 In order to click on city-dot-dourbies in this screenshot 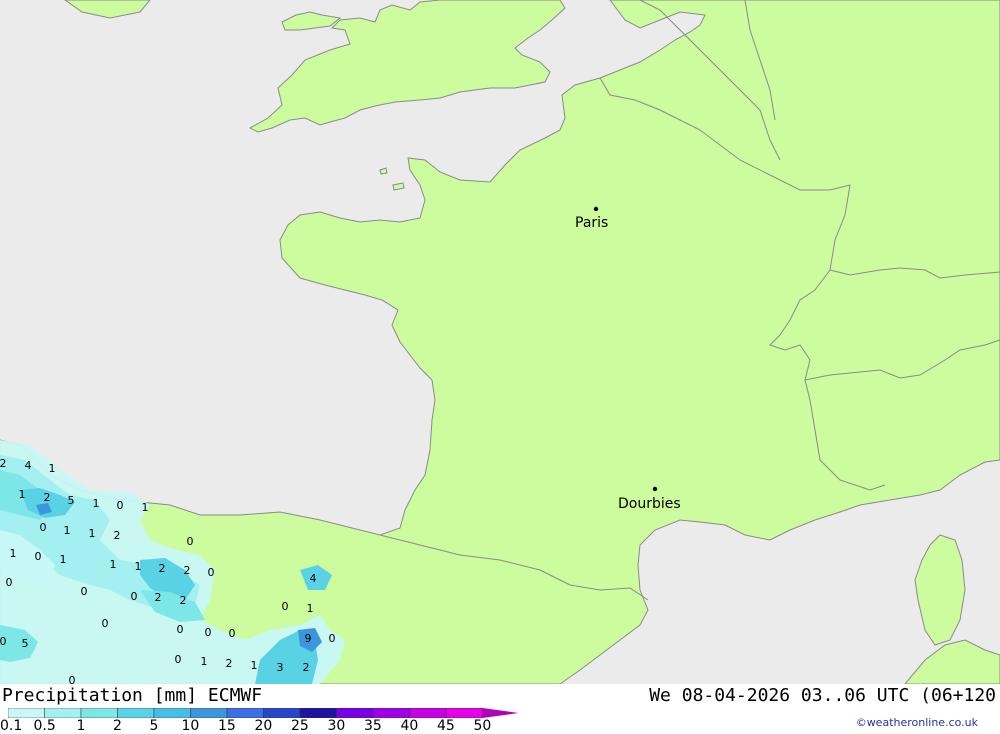, I will do `click(655, 489)`.